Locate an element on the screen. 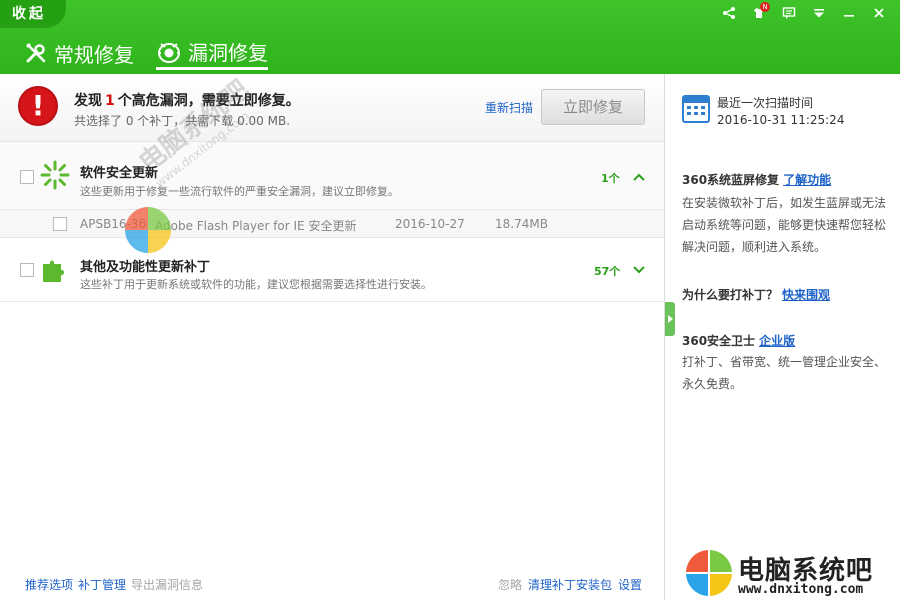  warning-exclamation-icon: ! is located at coordinates (38, 106).